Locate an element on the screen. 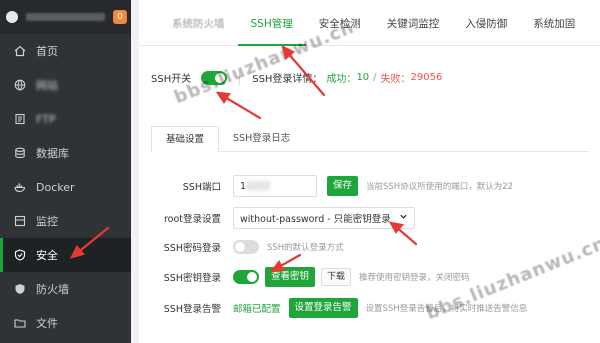 The height and width of the screenshot is (343, 600). key-login-label: SSH密钥登录 is located at coordinates (192, 278).